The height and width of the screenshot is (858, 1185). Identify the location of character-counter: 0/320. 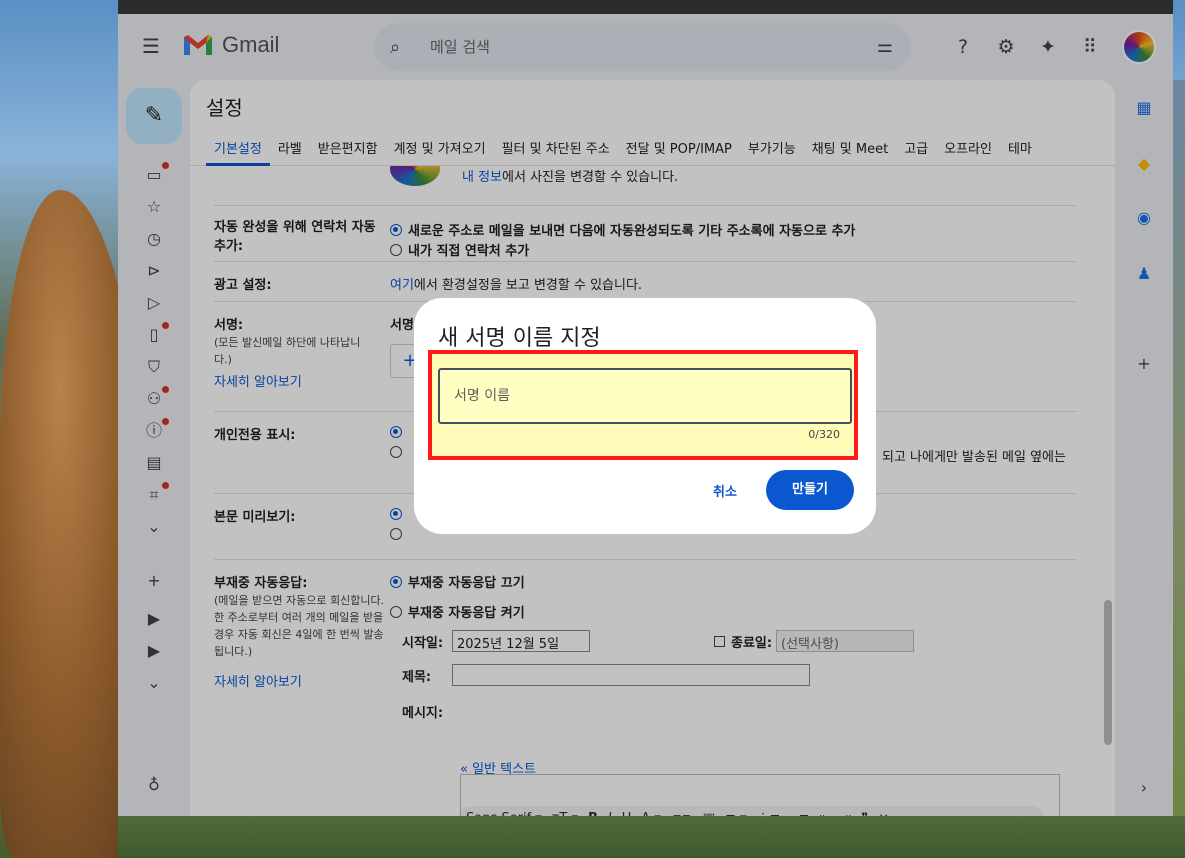
(824, 434).